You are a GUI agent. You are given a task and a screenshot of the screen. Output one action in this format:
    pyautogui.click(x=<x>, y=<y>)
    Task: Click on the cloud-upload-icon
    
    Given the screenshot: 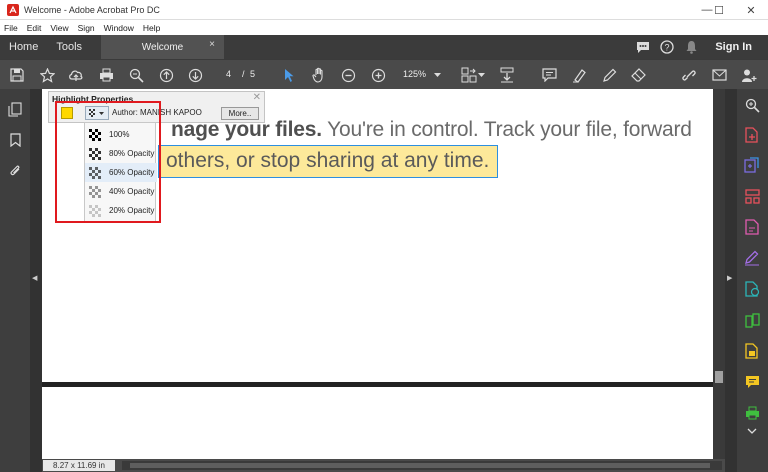 What is the action you would take?
    pyautogui.click(x=76, y=75)
    